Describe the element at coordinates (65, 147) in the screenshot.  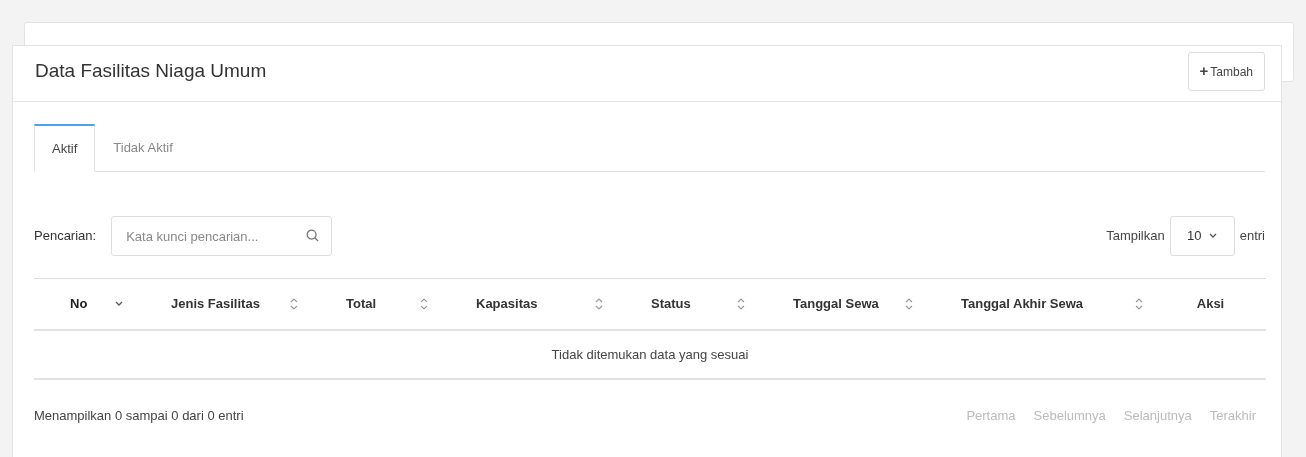
I see `tab: Aktif` at that location.